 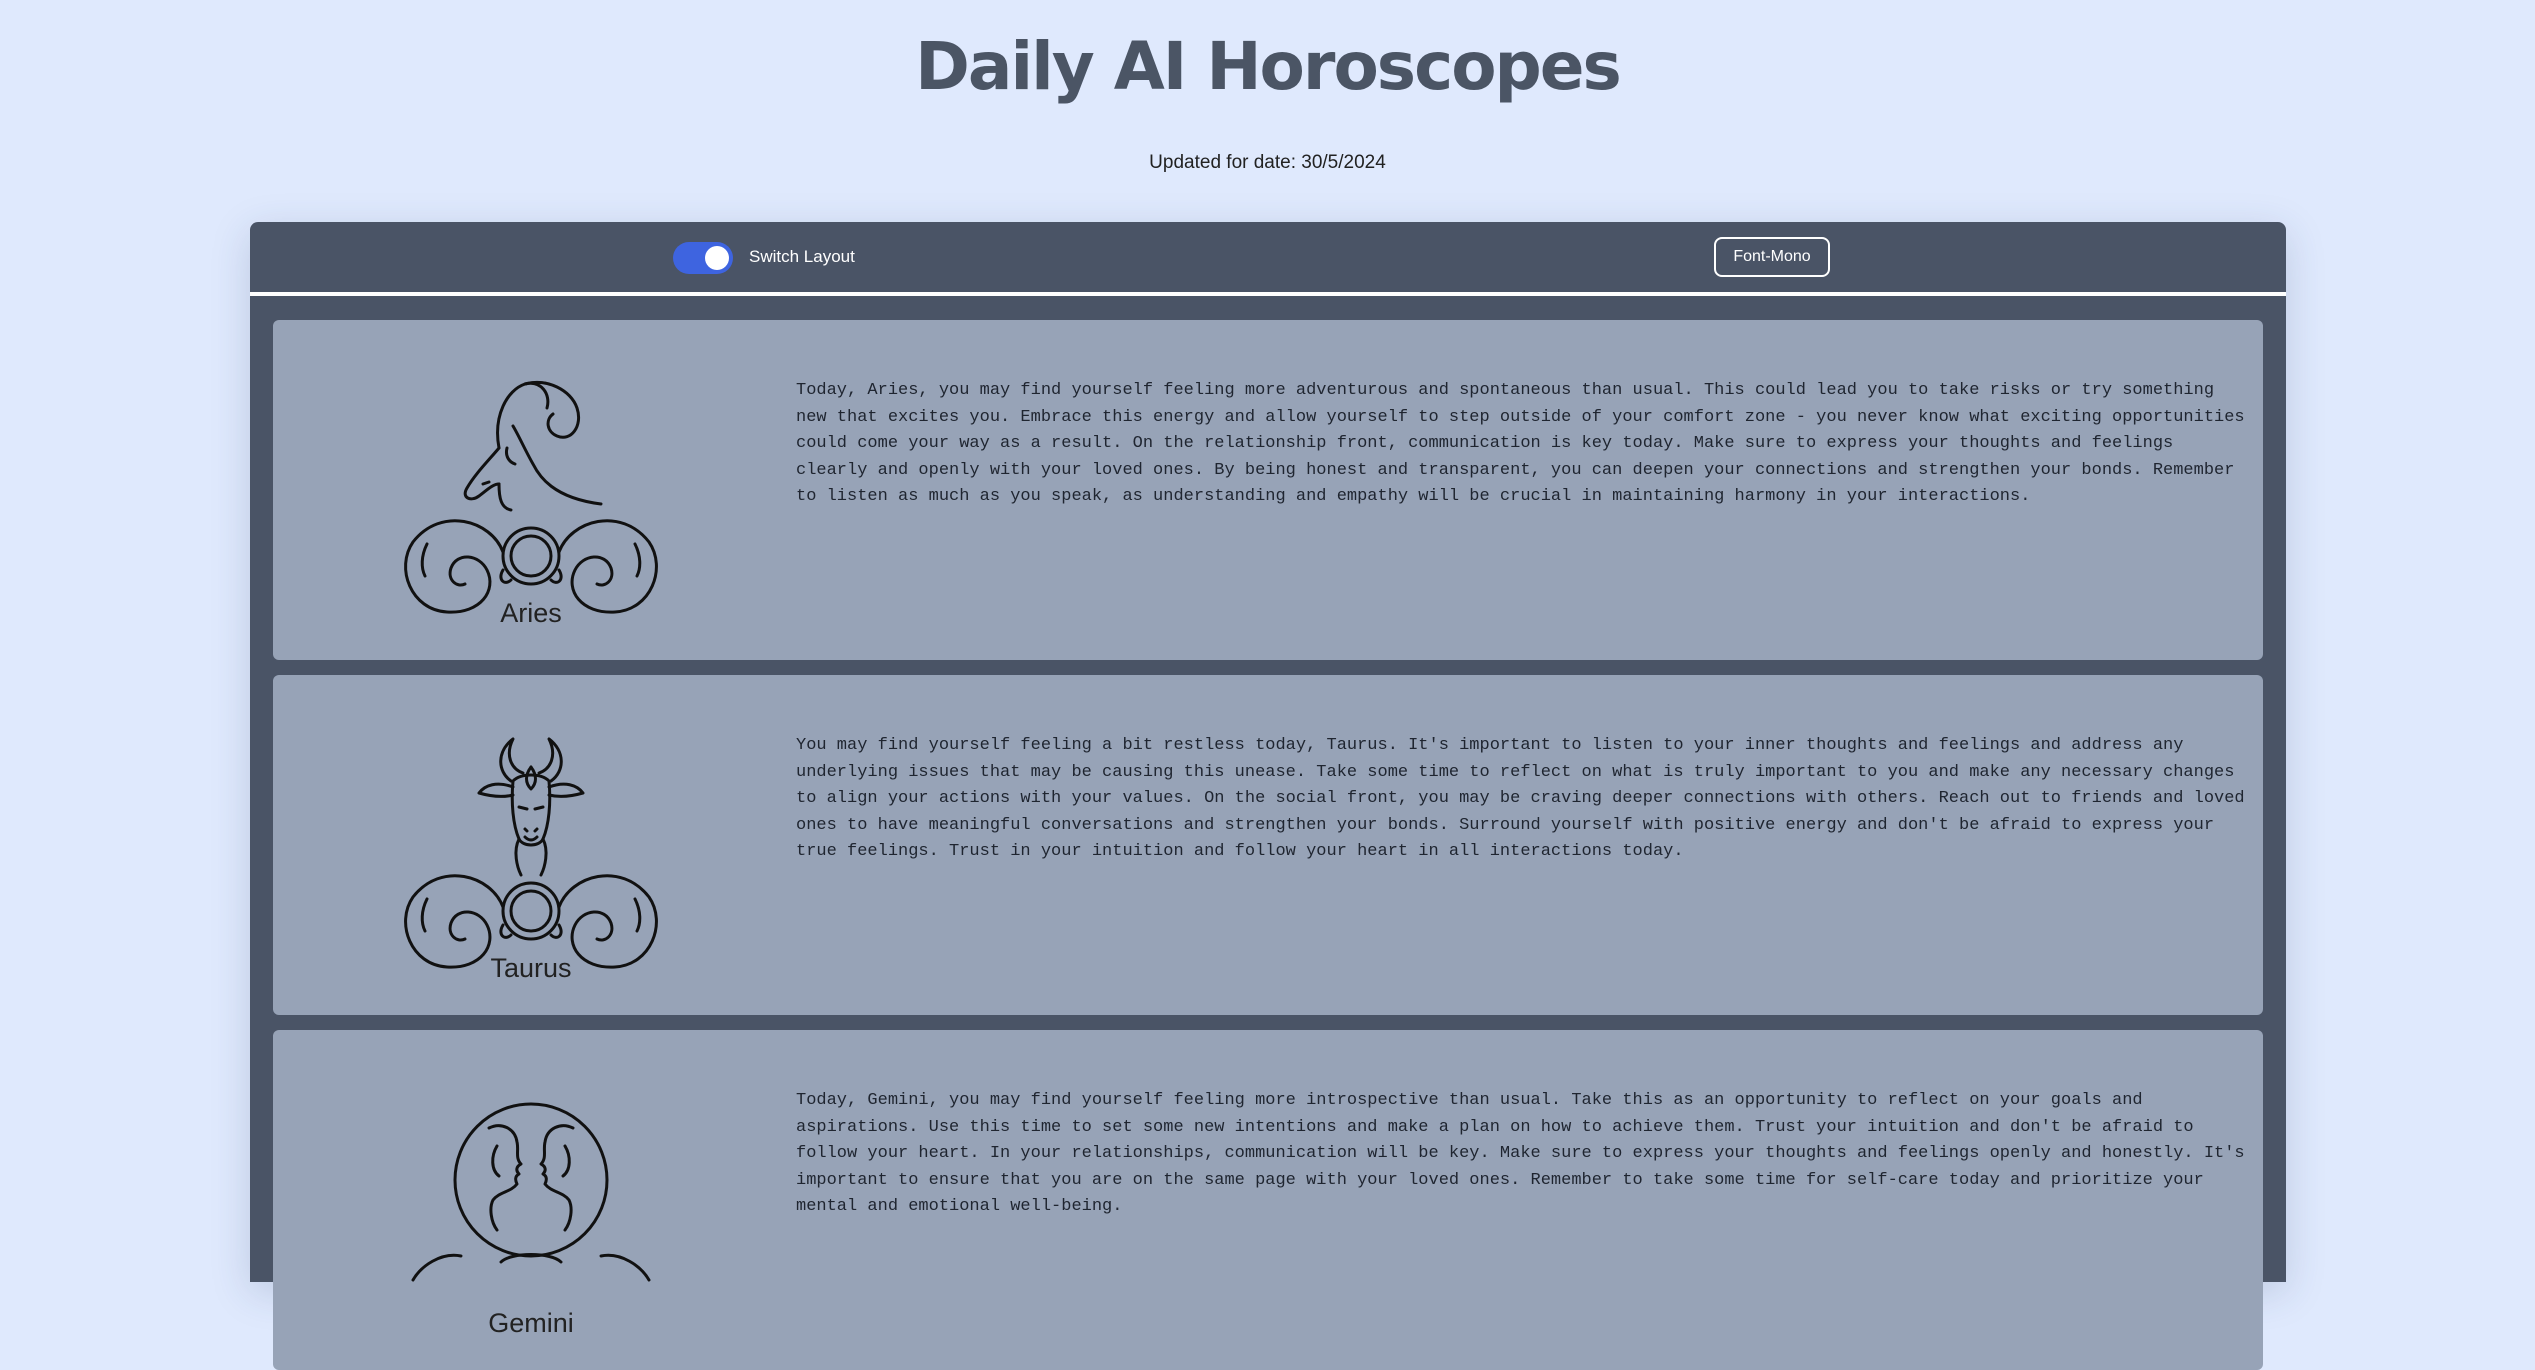 I want to click on toggle-knob, so click(x=717, y=258).